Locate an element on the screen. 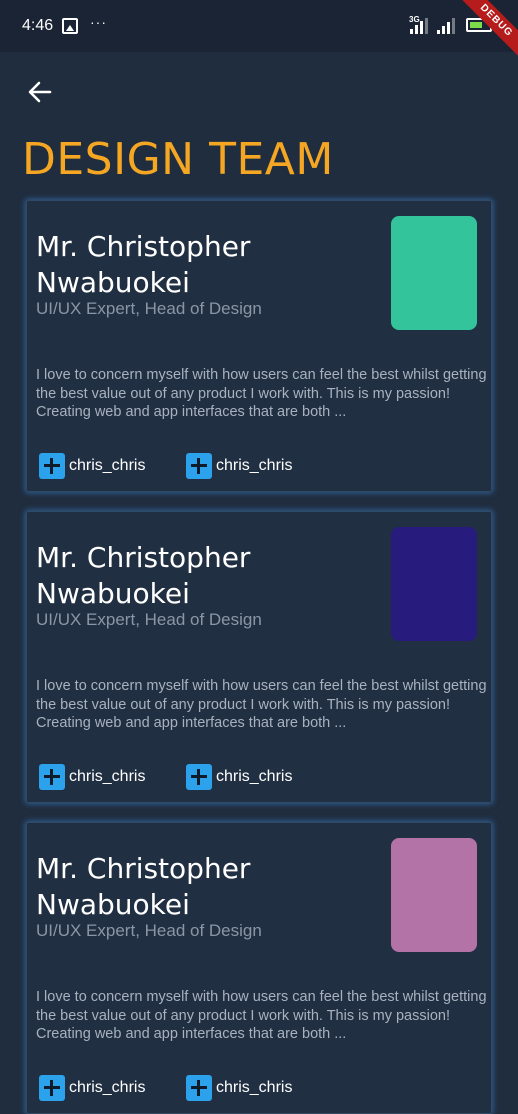 The width and height of the screenshot is (518, 1114). signal-strength-icon is located at coordinates (421, 26).